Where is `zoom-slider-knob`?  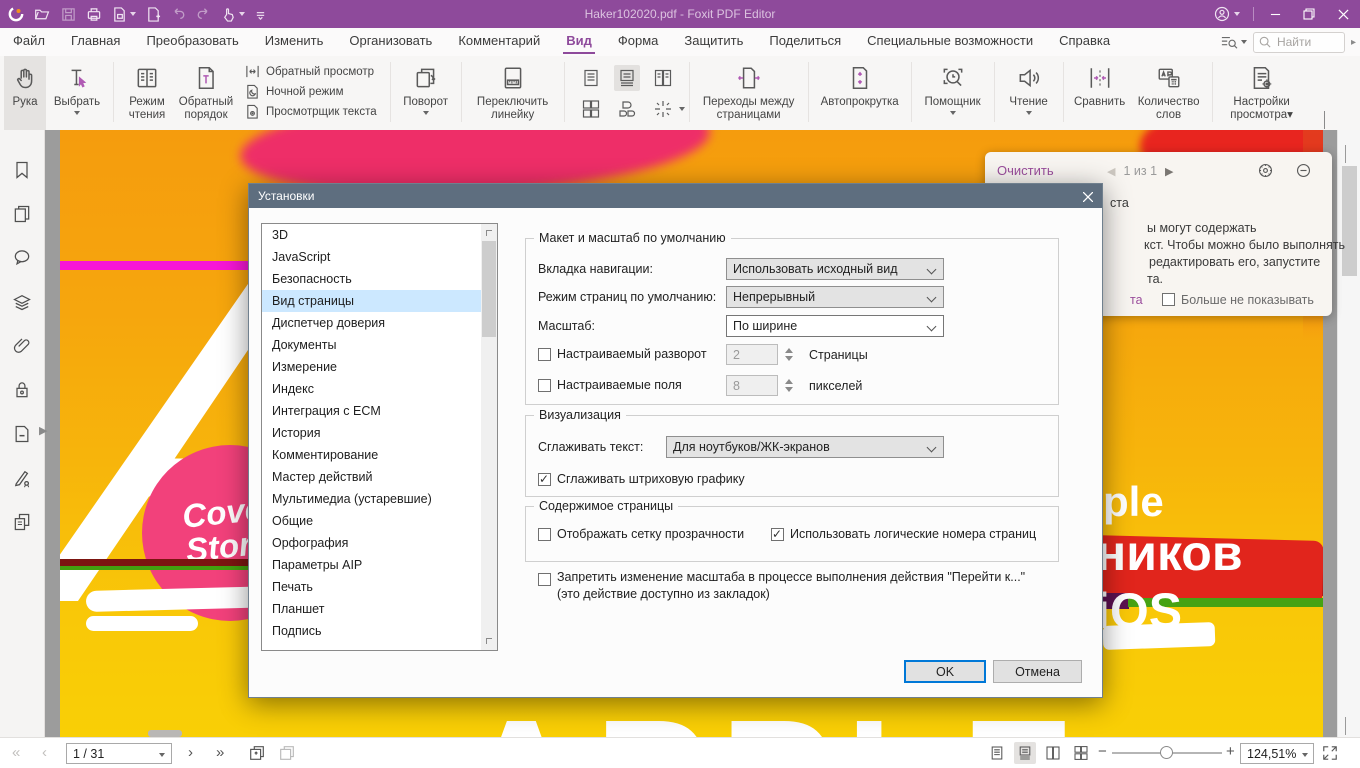 zoom-slider-knob is located at coordinates (1166, 752).